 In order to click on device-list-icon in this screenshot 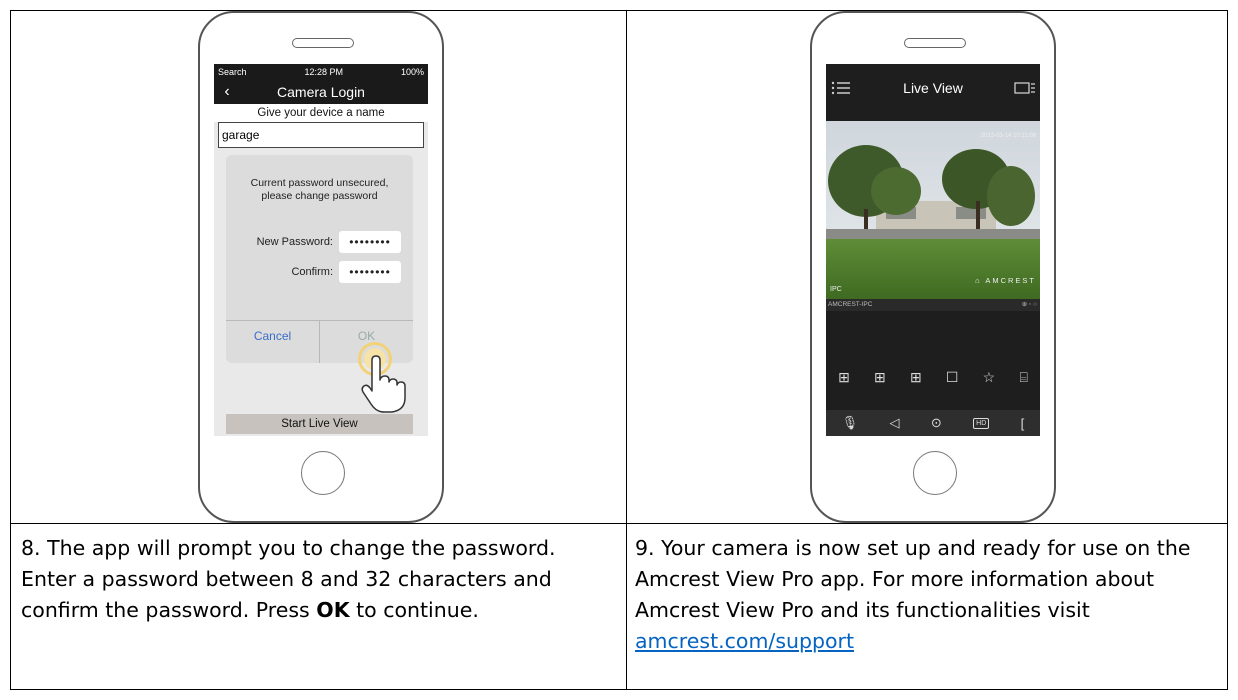, I will do `click(1025, 88)`.